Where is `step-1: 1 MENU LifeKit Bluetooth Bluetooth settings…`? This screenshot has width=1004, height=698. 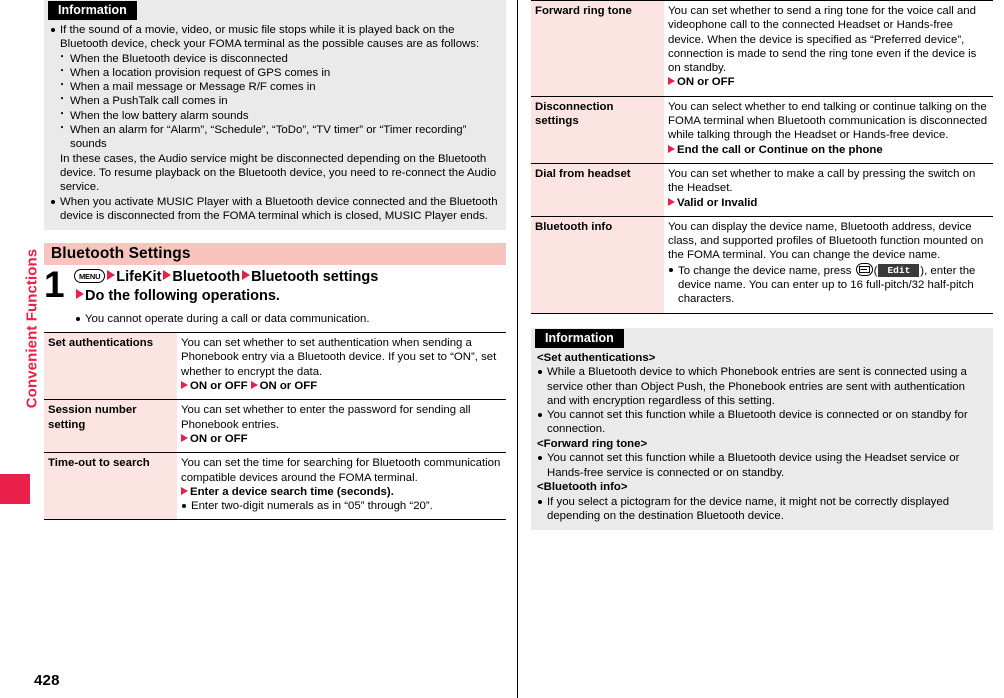 step-1: 1 MENU LifeKit Bluetooth Bluetooth settings… is located at coordinates (275, 295).